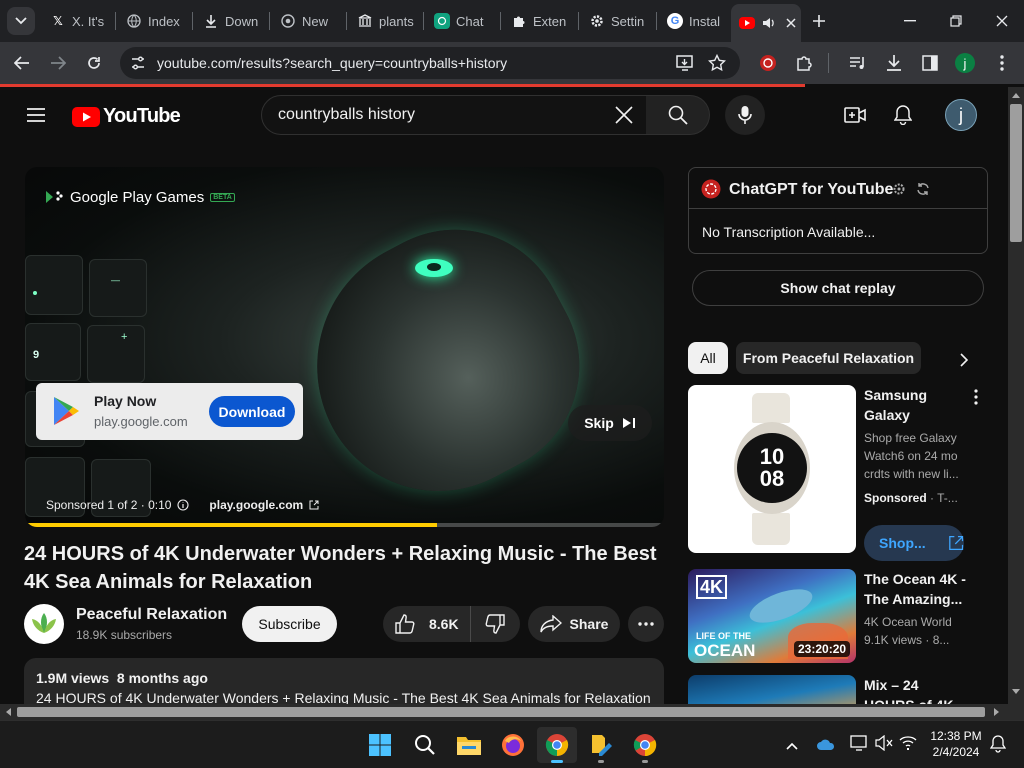 The width and height of the screenshot is (1024, 768). Describe the element at coordinates (21, 21) in the screenshot. I see `tab-search-button` at that location.